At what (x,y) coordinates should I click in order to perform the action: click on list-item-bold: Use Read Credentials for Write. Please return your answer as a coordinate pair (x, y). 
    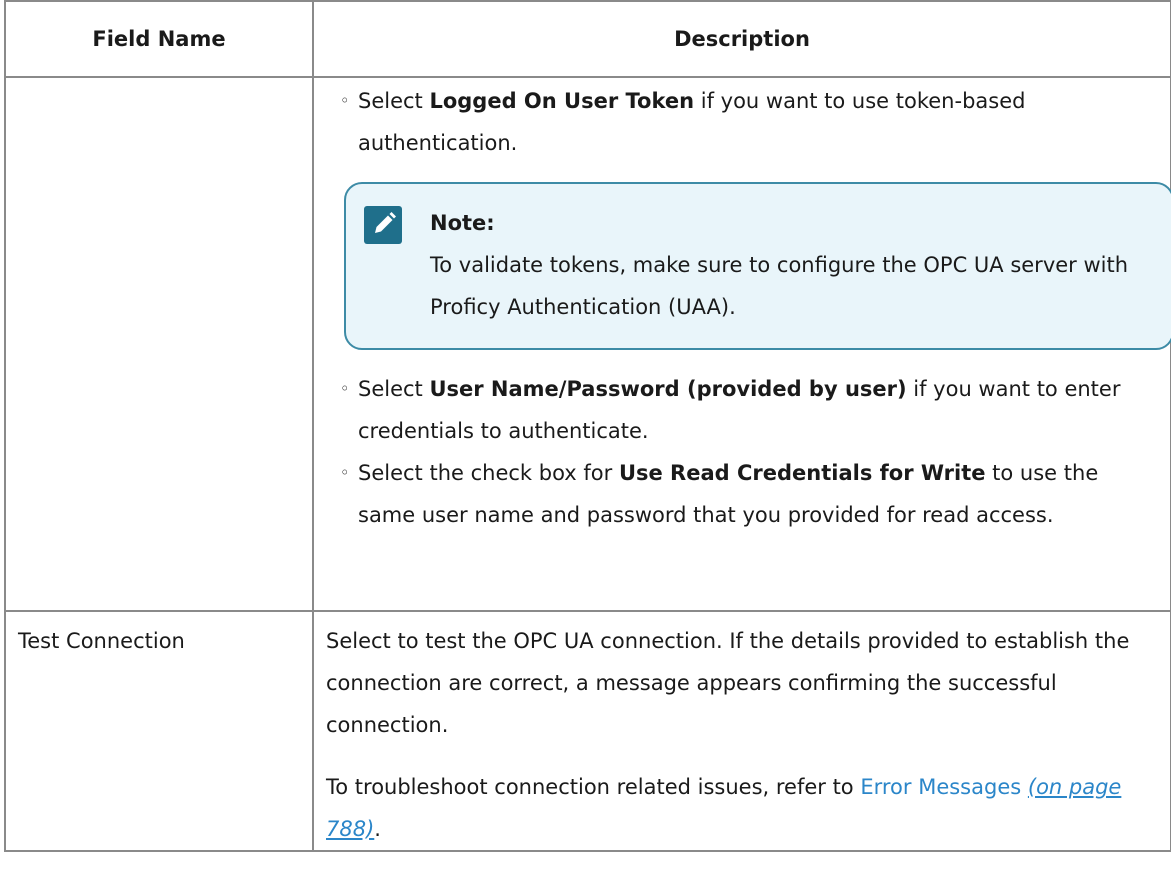
    Looking at the image, I should click on (802, 473).